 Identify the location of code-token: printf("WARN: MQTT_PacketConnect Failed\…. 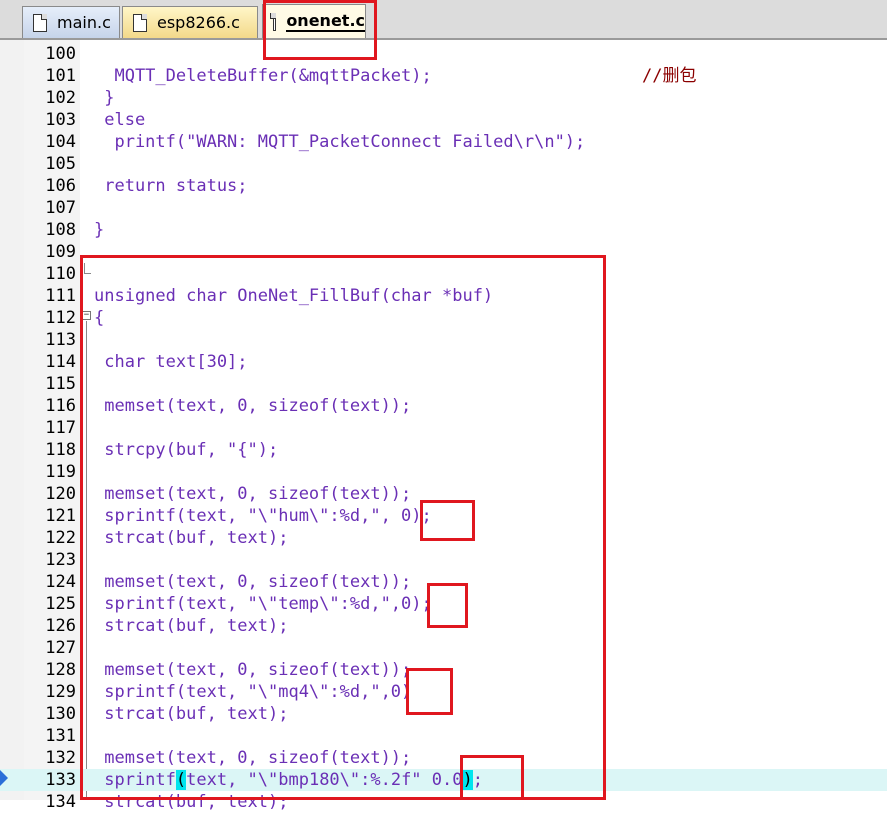
(340, 142).